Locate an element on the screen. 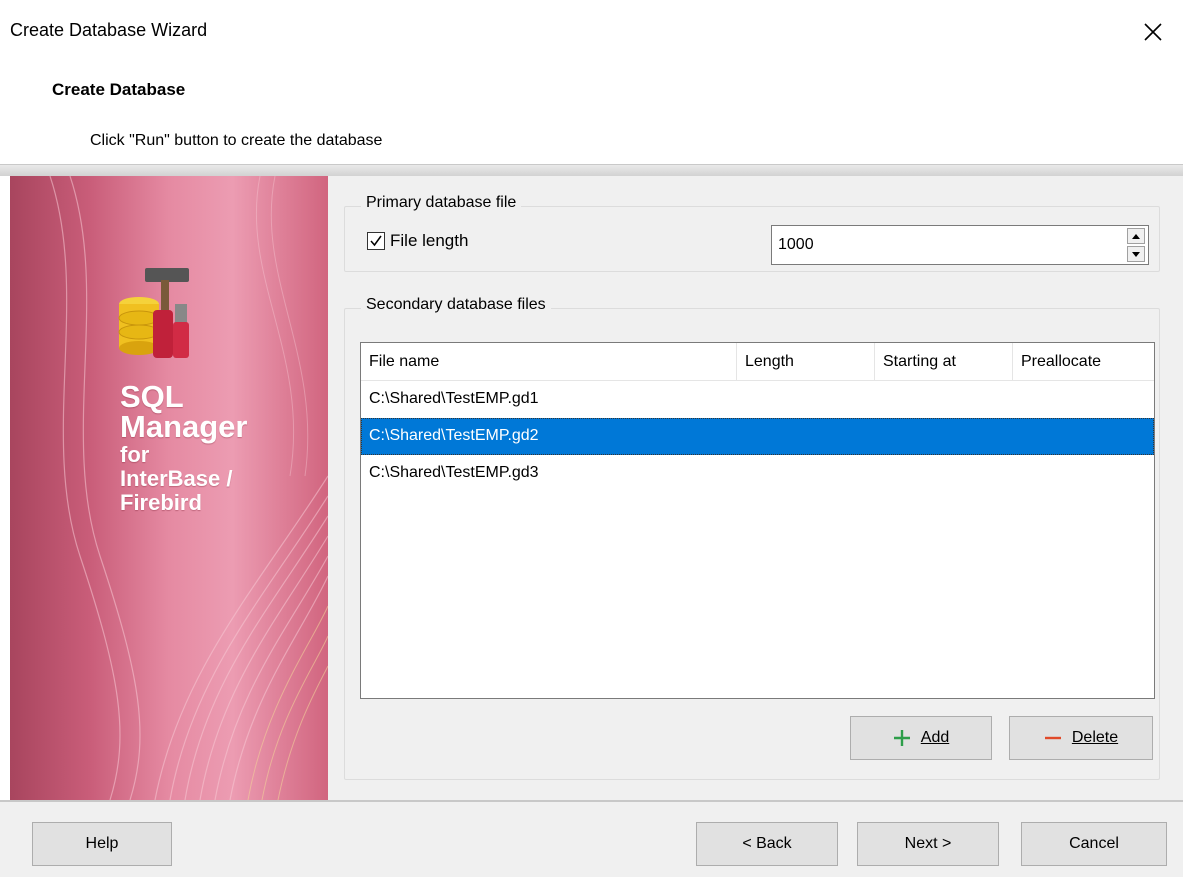 The width and height of the screenshot is (1183, 877). close-button is located at coordinates (1153, 32).